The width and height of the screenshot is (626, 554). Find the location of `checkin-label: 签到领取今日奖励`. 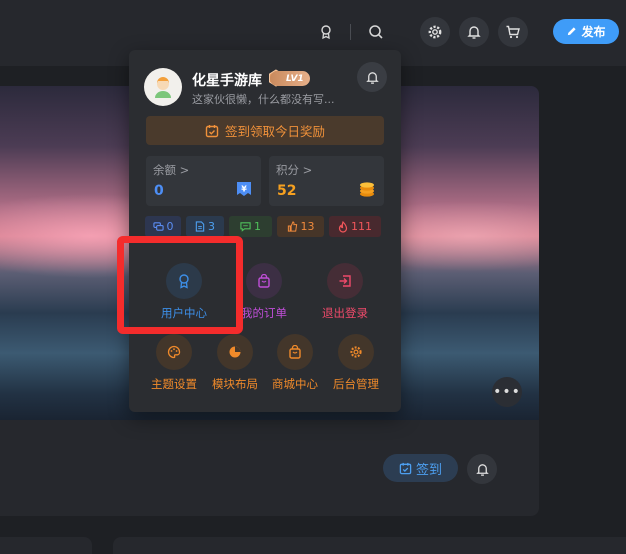

checkin-label: 签到领取今日奖励 is located at coordinates (274, 131).